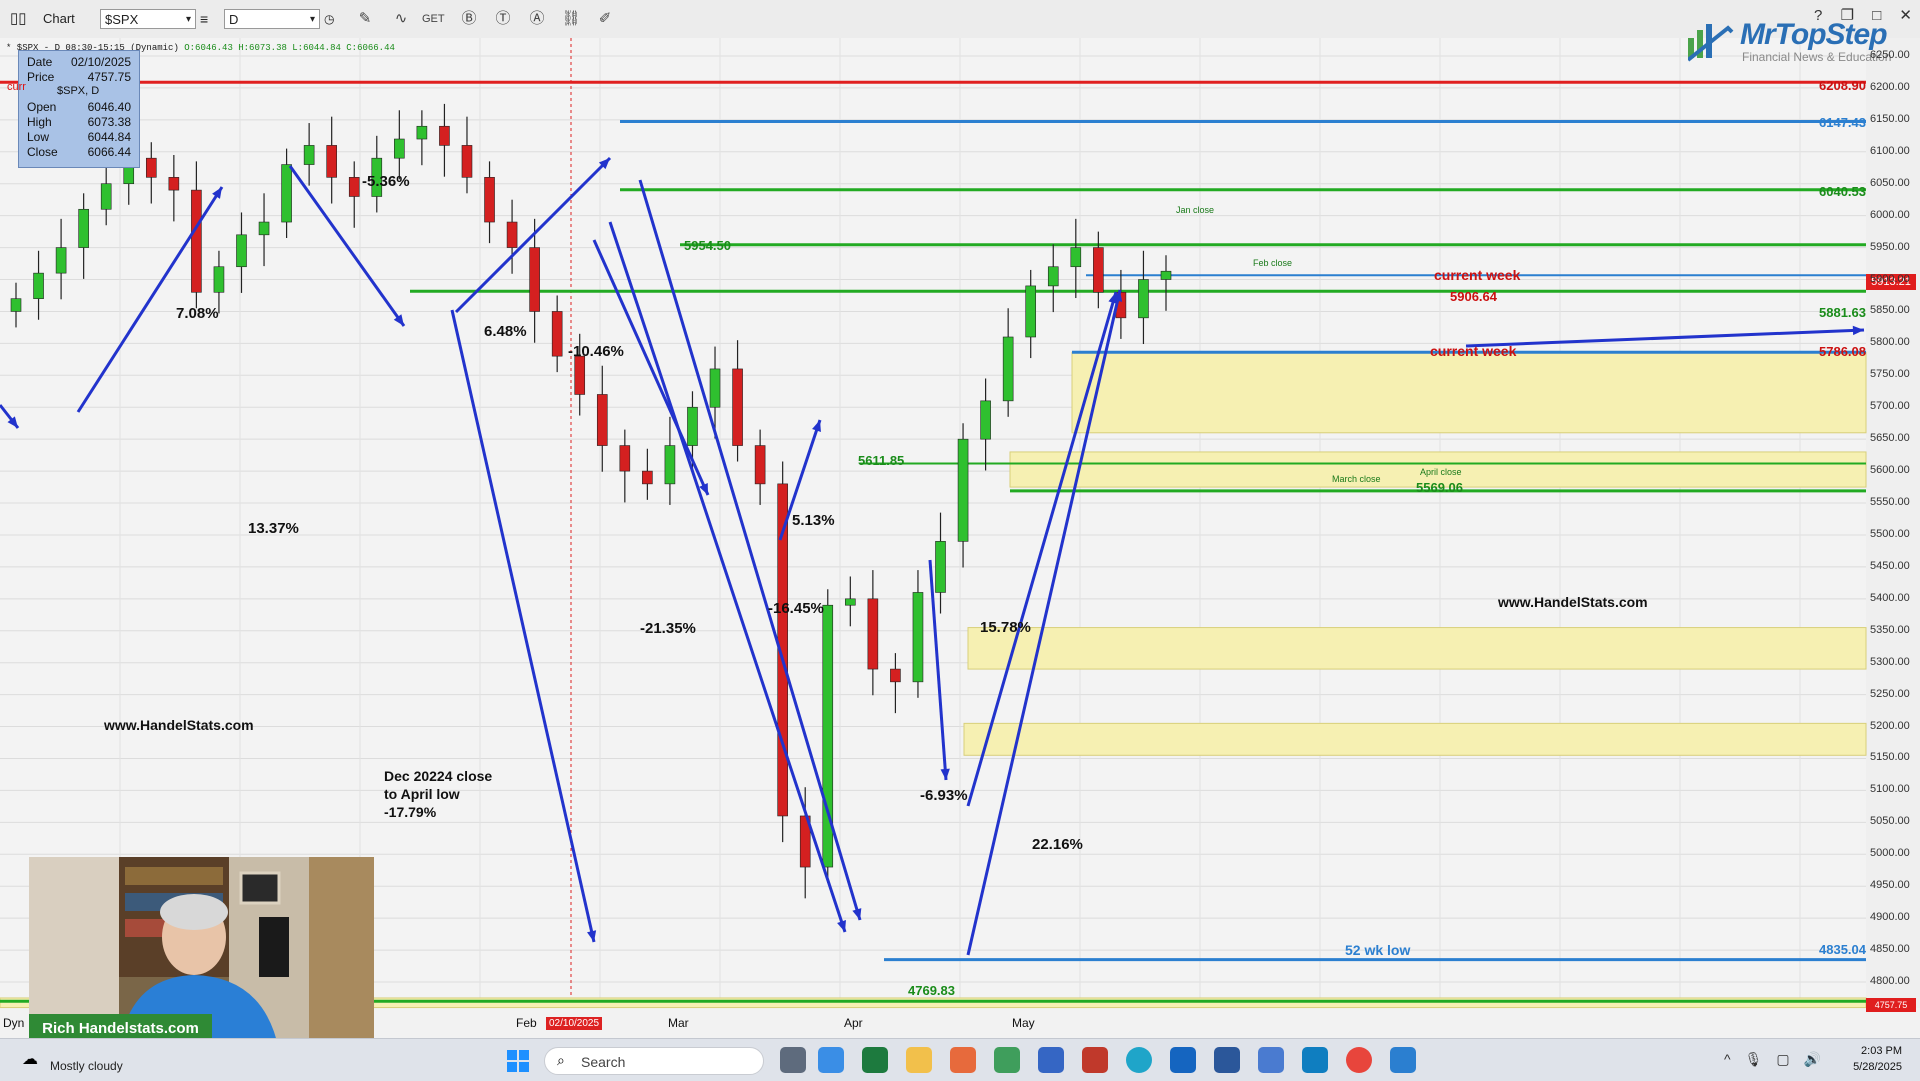 The width and height of the screenshot is (1920, 1081). Describe the element at coordinates (919, 1060) in the screenshot. I see `file-explorer-icon` at that location.